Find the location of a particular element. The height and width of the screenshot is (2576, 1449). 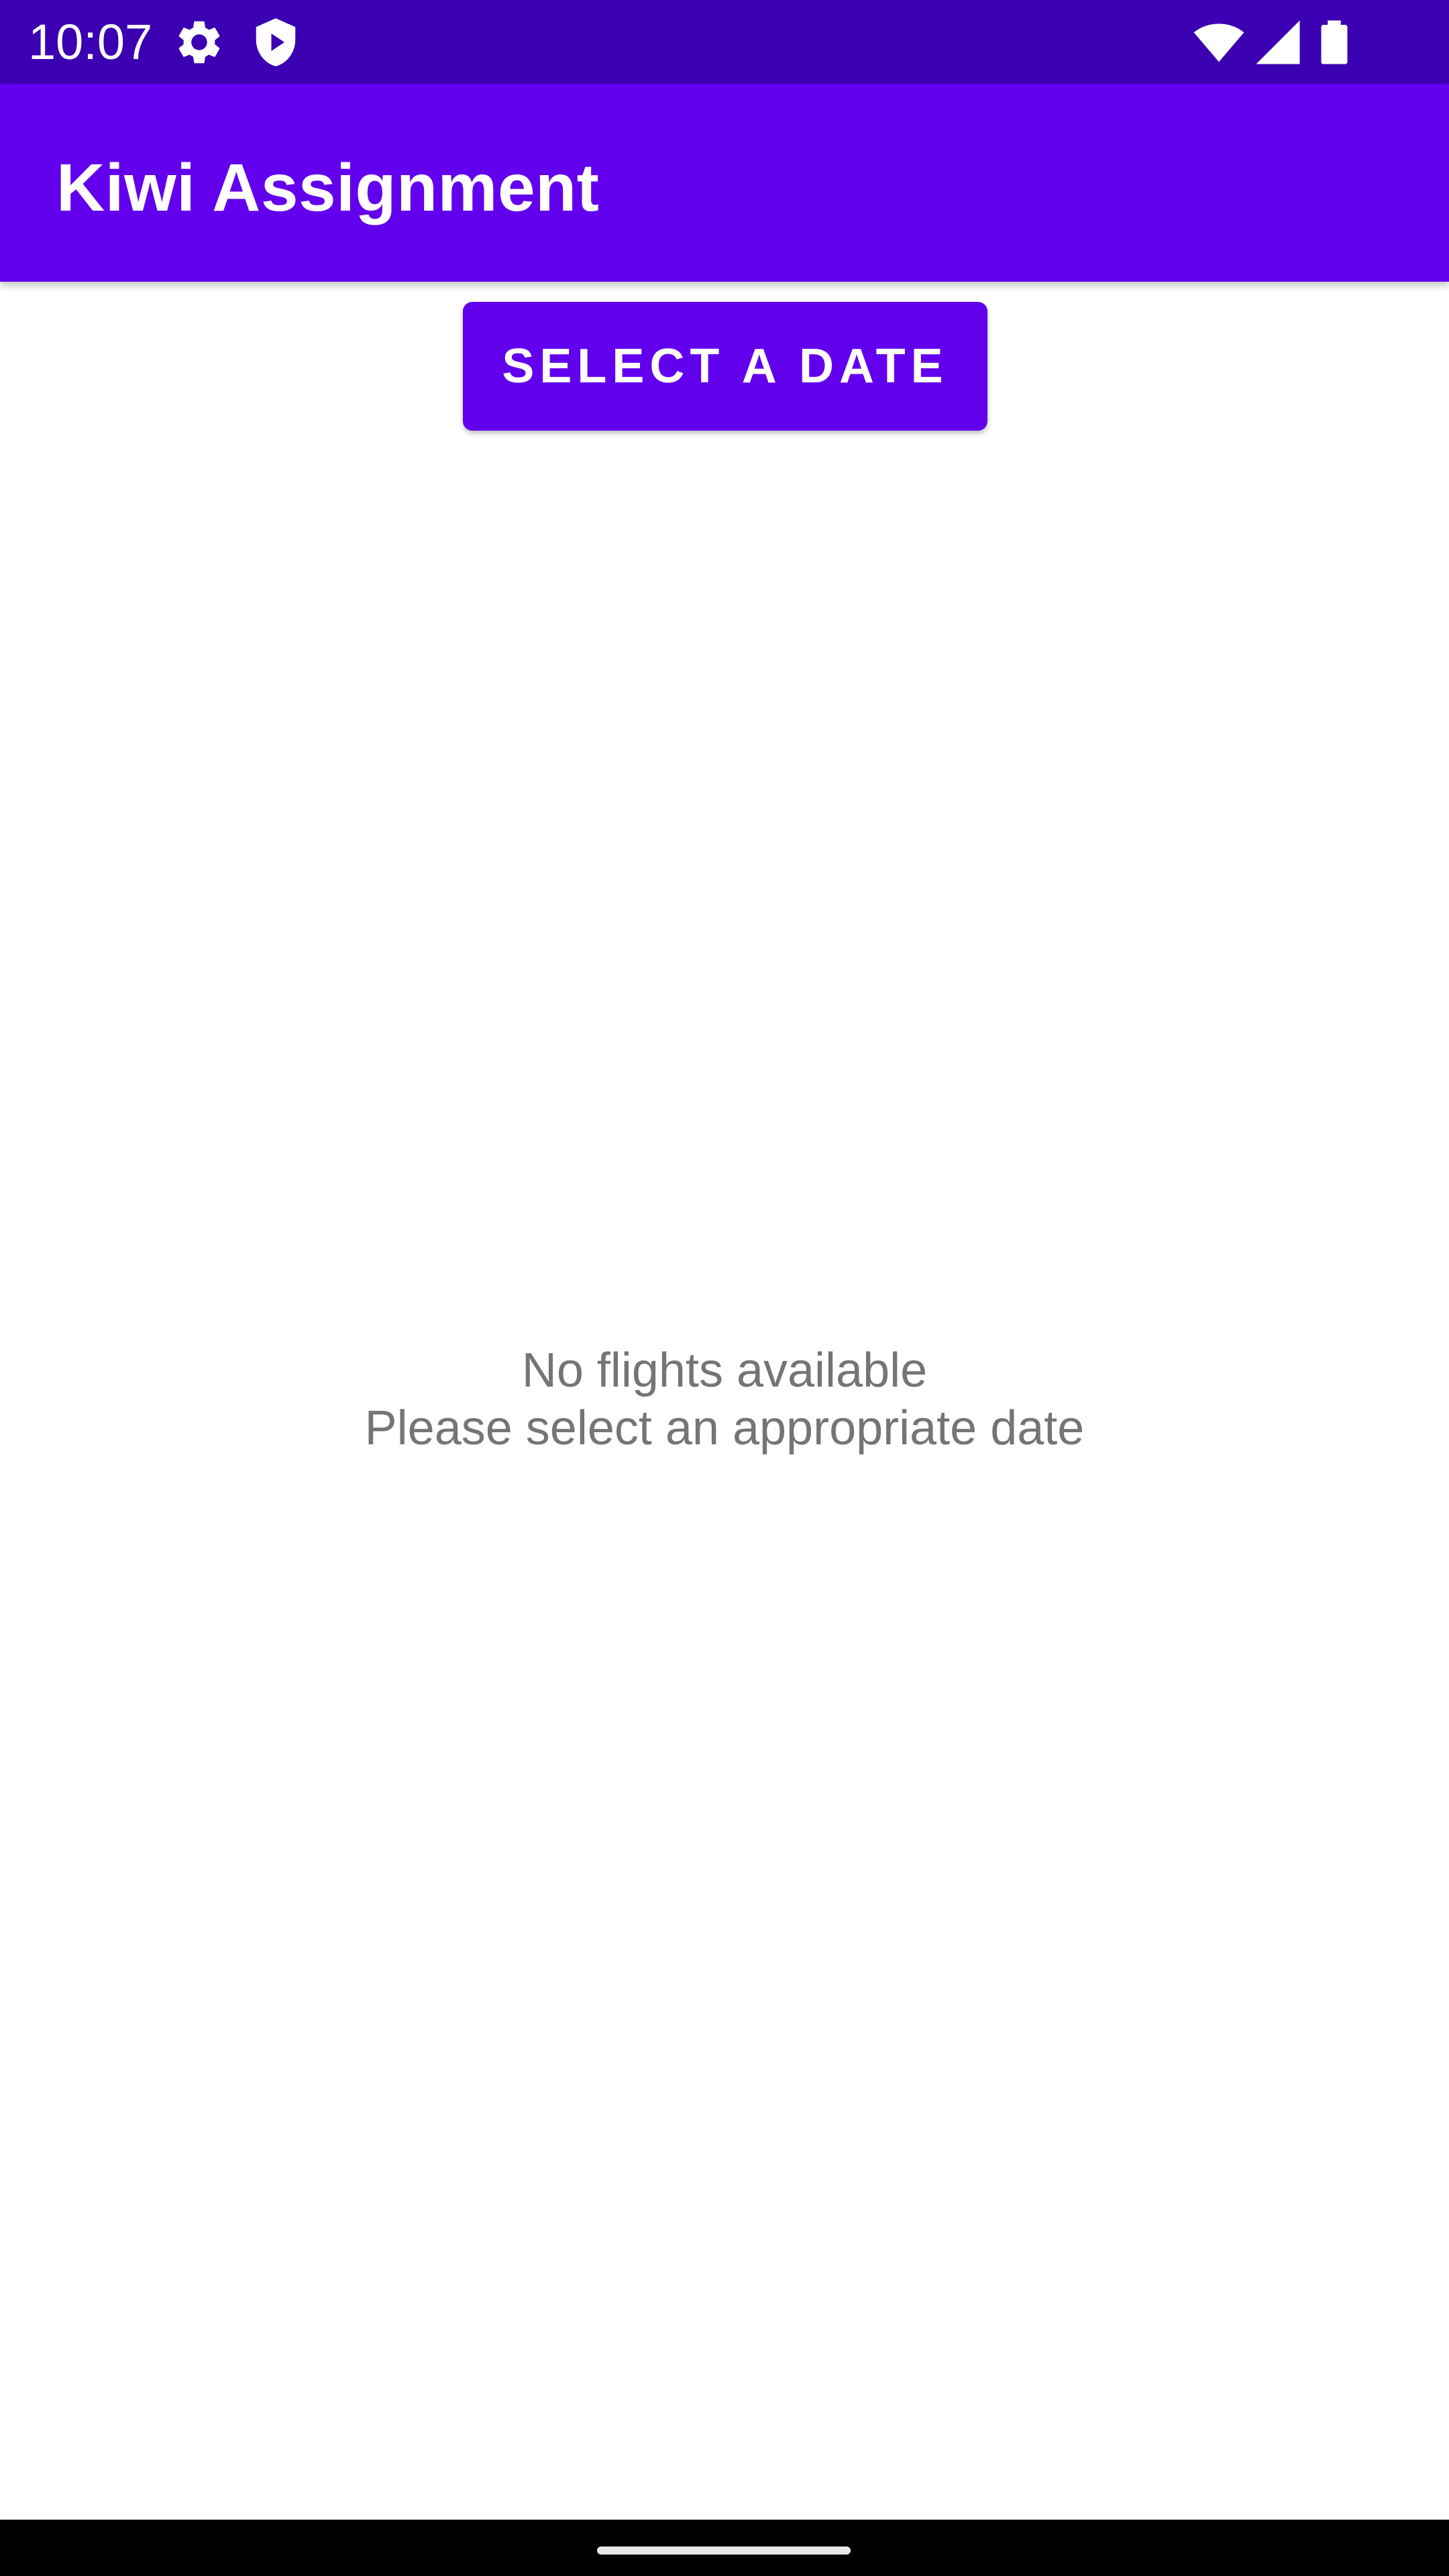

select-date-hint-text: Please select an appropriate date is located at coordinates (724, 1428).